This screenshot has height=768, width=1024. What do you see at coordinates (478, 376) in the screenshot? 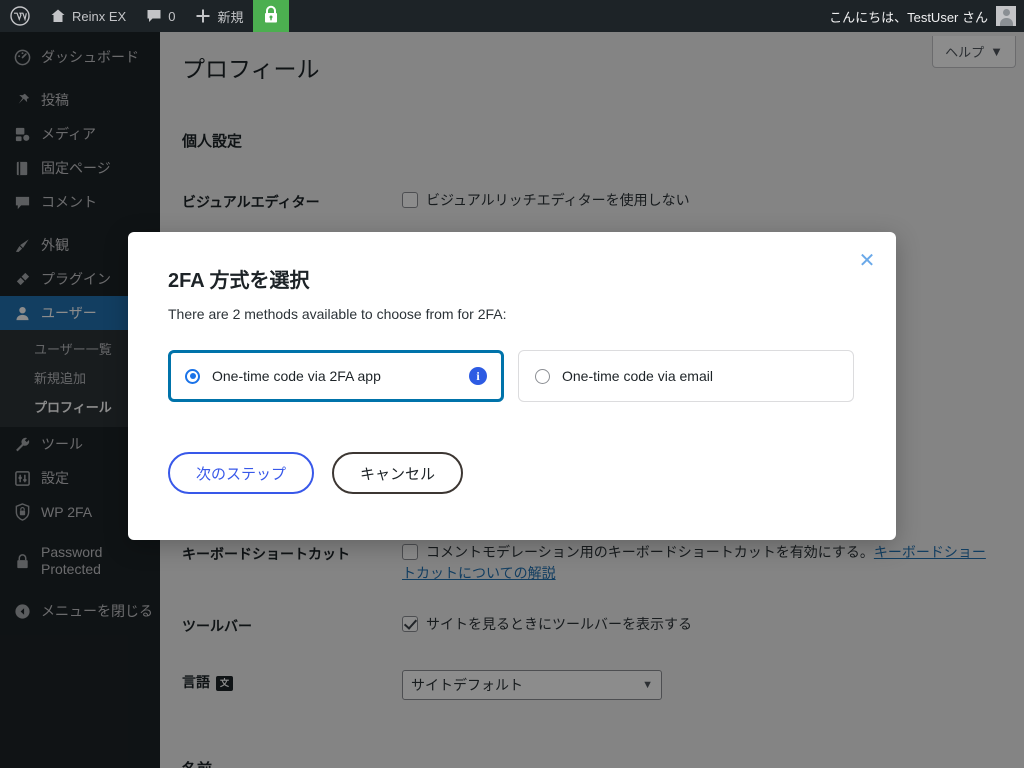
I see `info-circle-icon: i` at bounding box center [478, 376].